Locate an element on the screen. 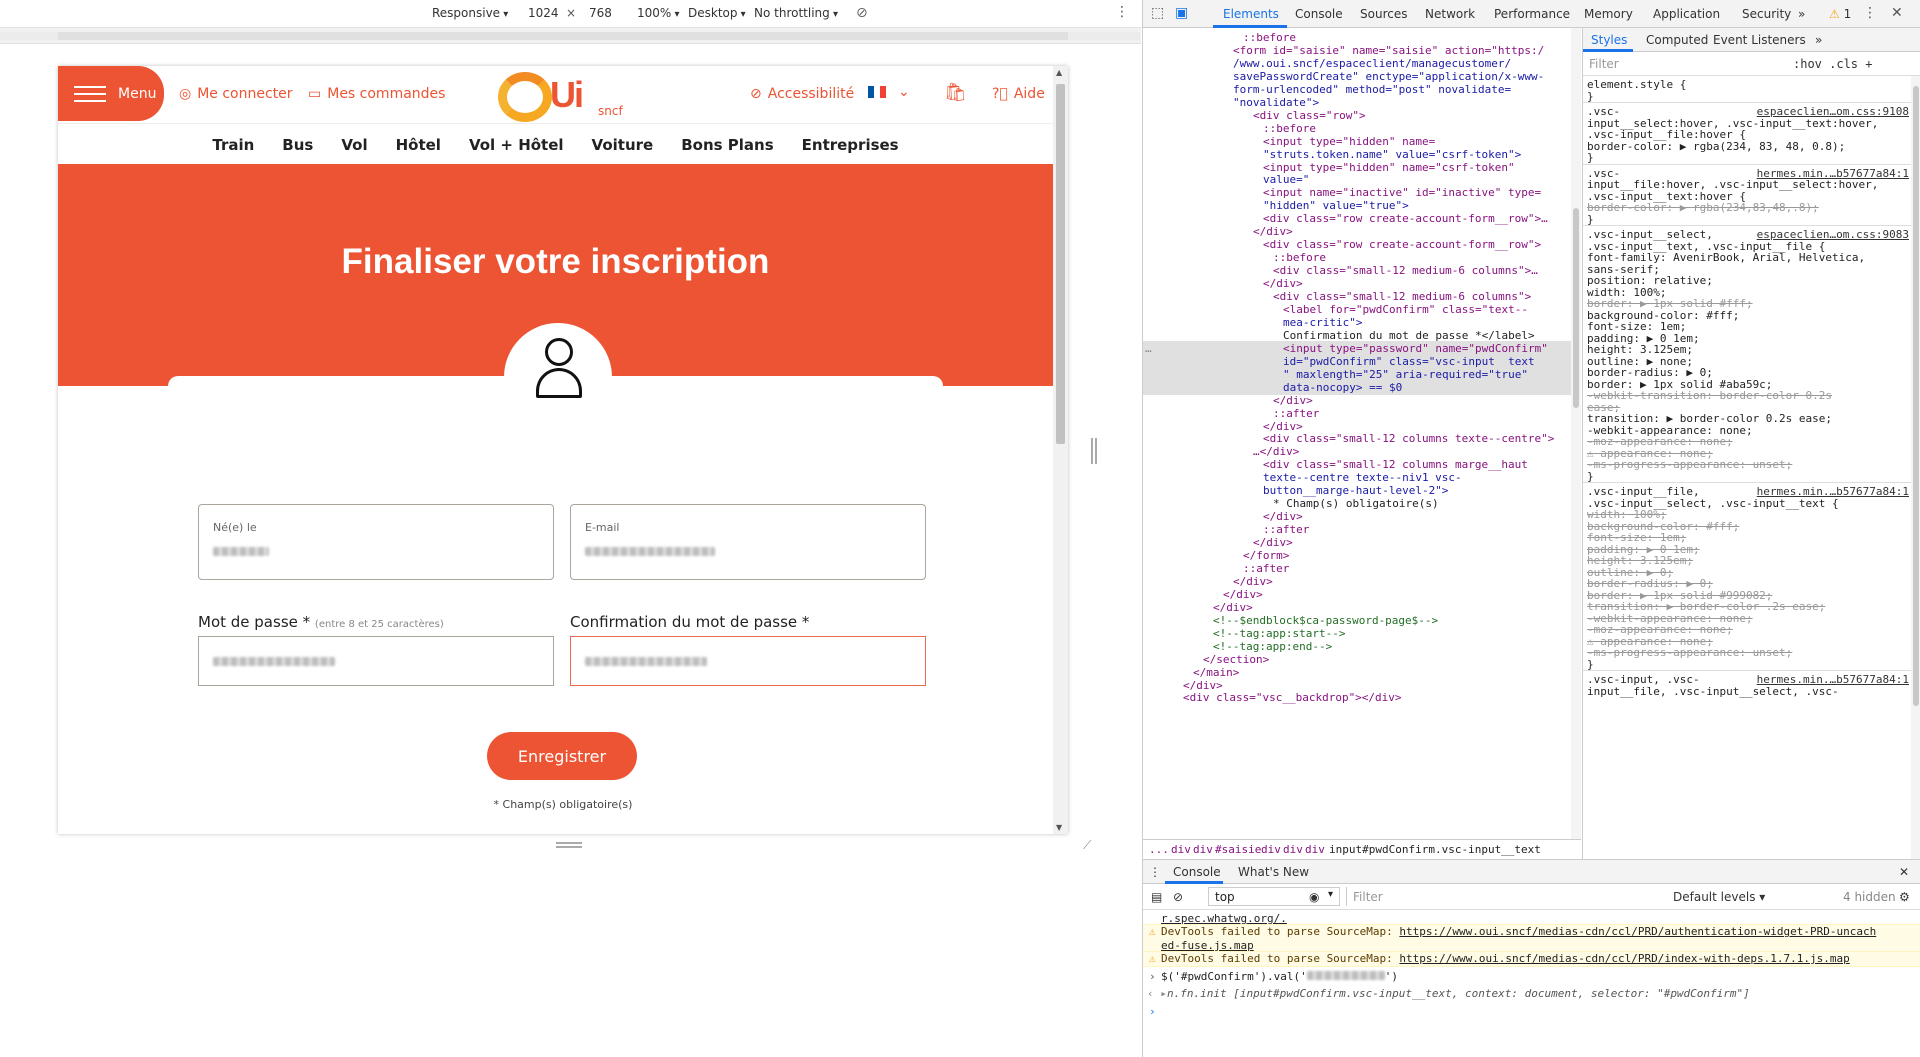 This screenshot has width=1920, height=1057. nav-hotel: Hôtel is located at coordinates (418, 144).